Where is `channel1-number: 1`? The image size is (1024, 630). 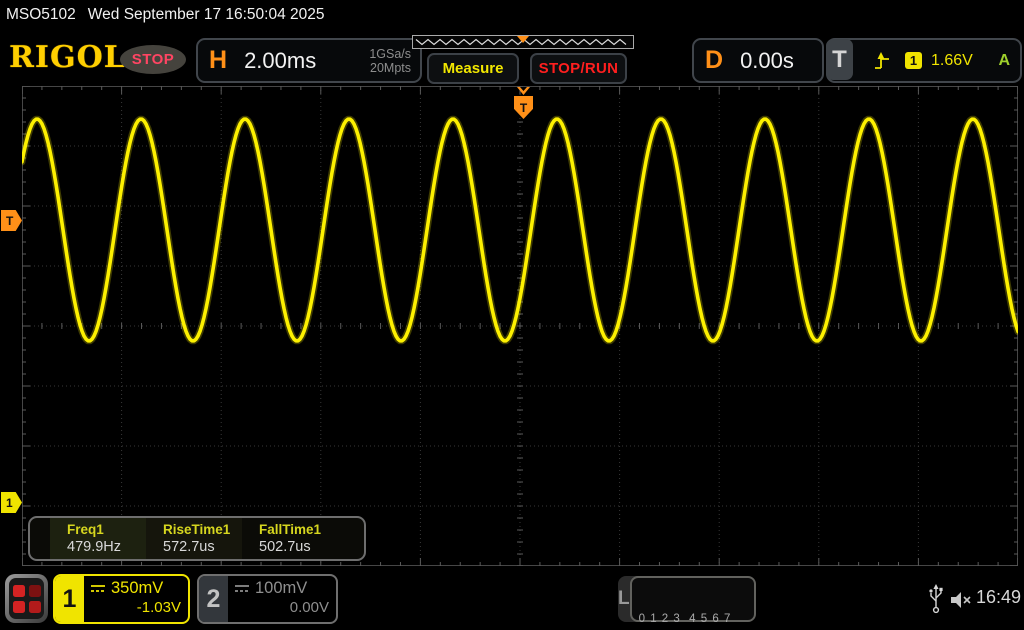 channel1-number: 1 is located at coordinates (69, 599).